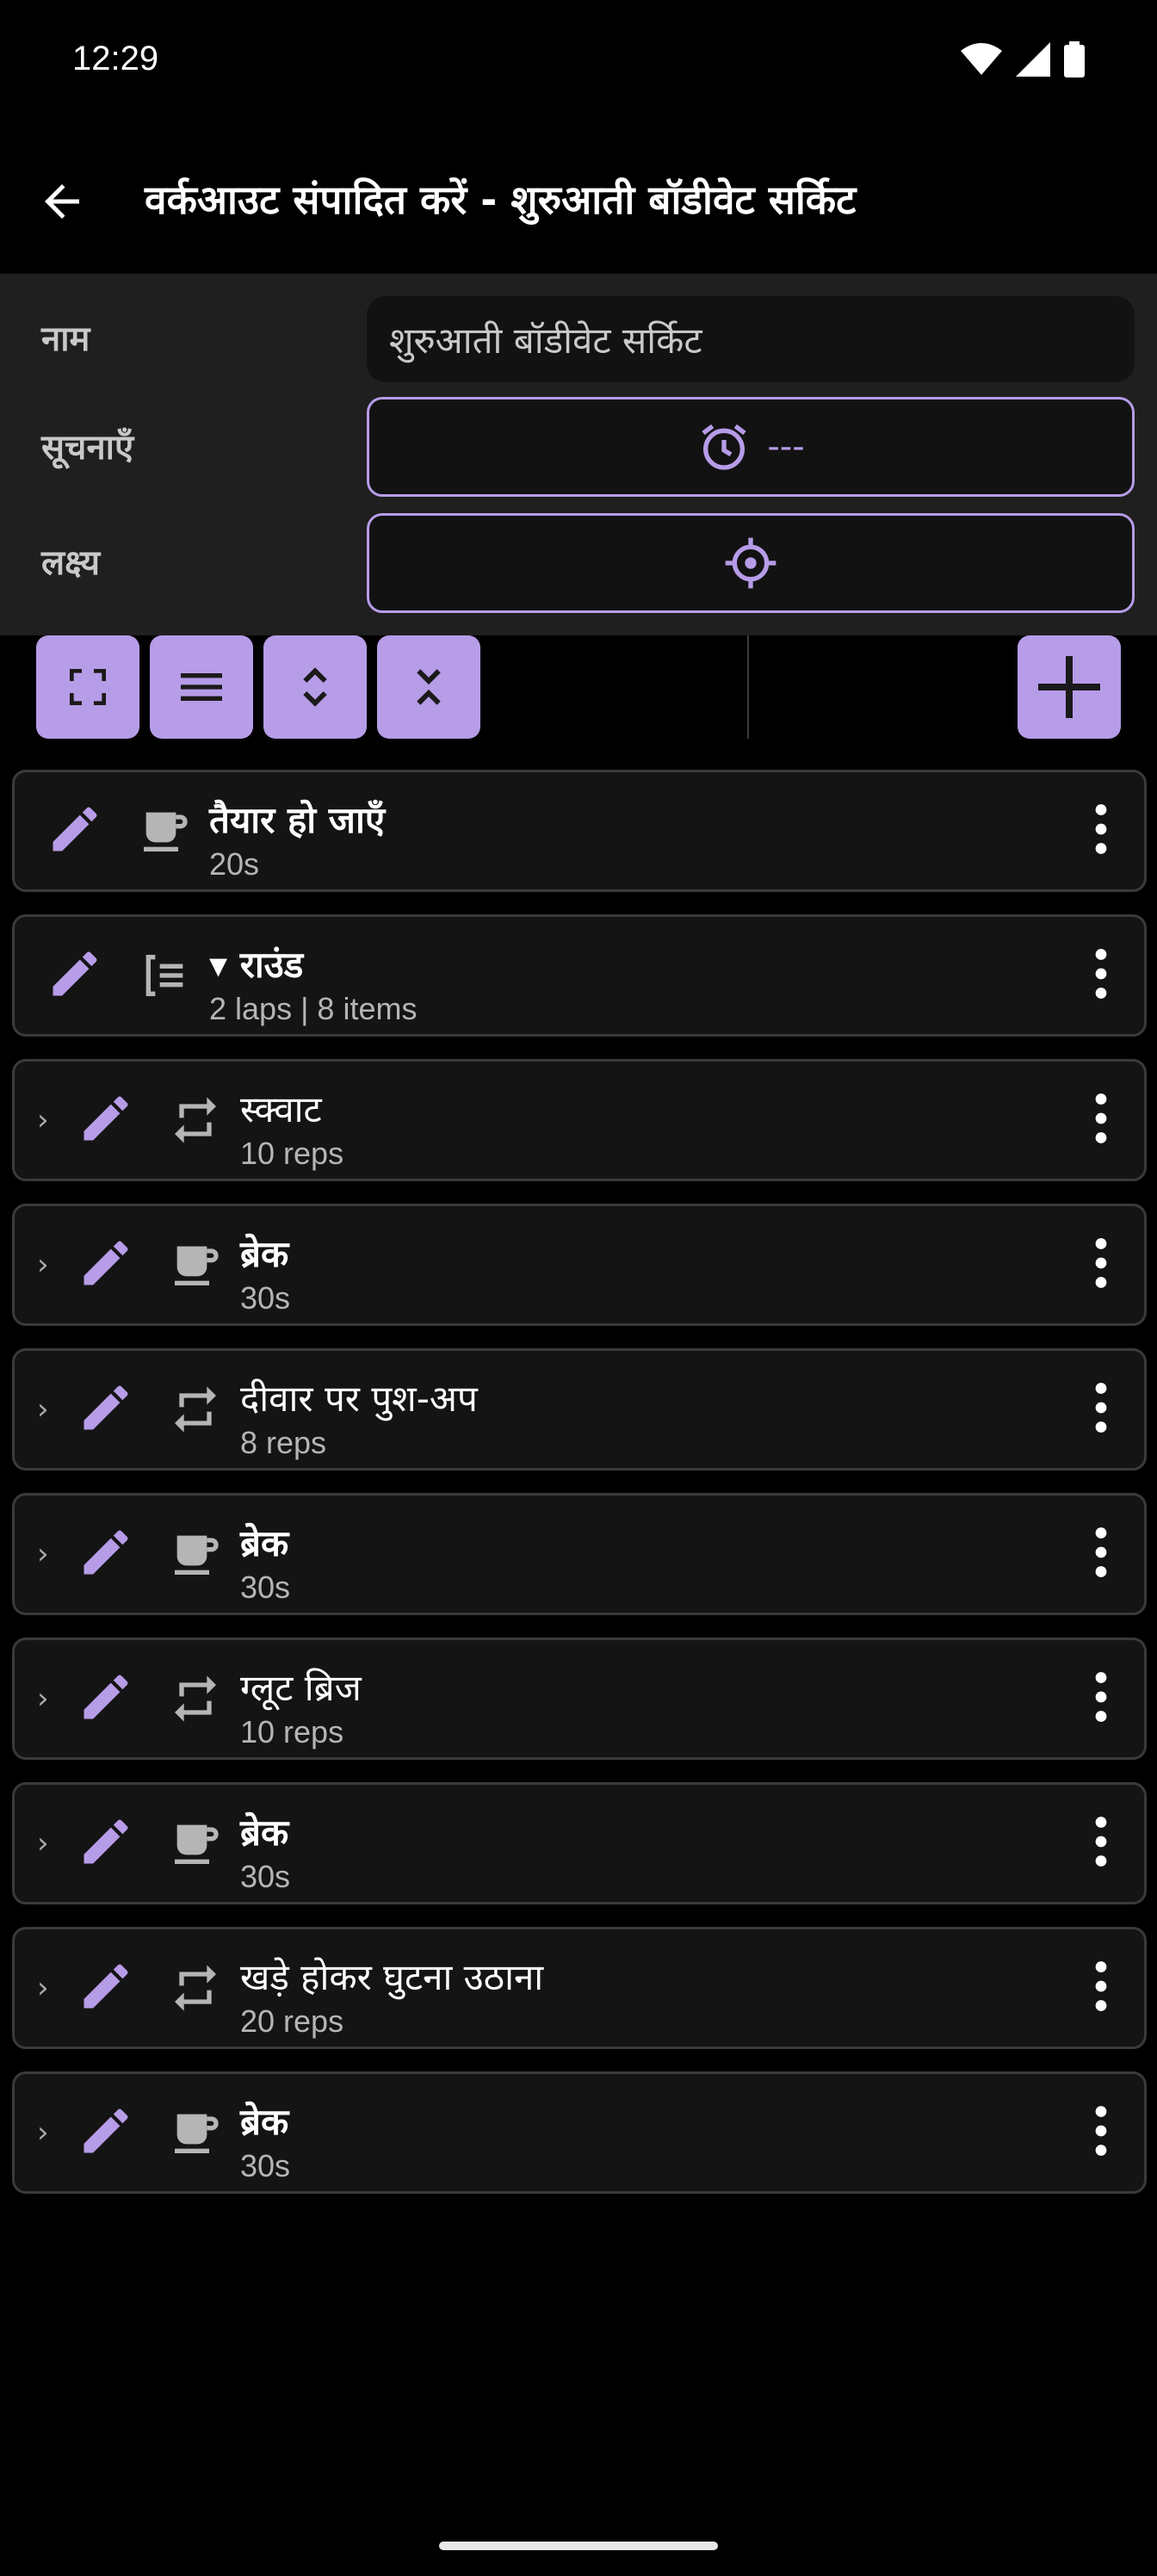 This screenshot has height=2576, width=1157. Describe the element at coordinates (164, 975) in the screenshot. I see `list-bracket-icon` at that location.